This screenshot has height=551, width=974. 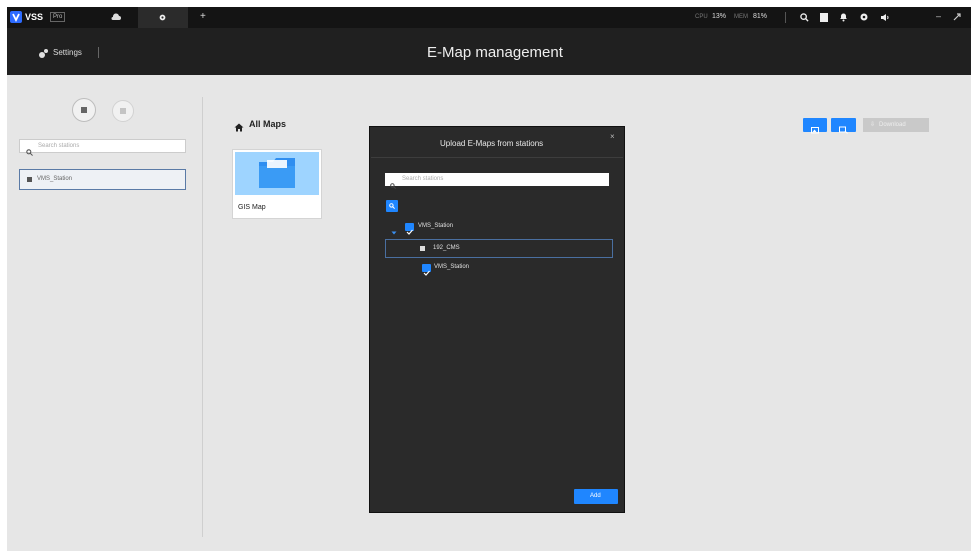 What do you see at coordinates (741, 17) in the screenshot?
I see `mem-label: MEM` at bounding box center [741, 17].